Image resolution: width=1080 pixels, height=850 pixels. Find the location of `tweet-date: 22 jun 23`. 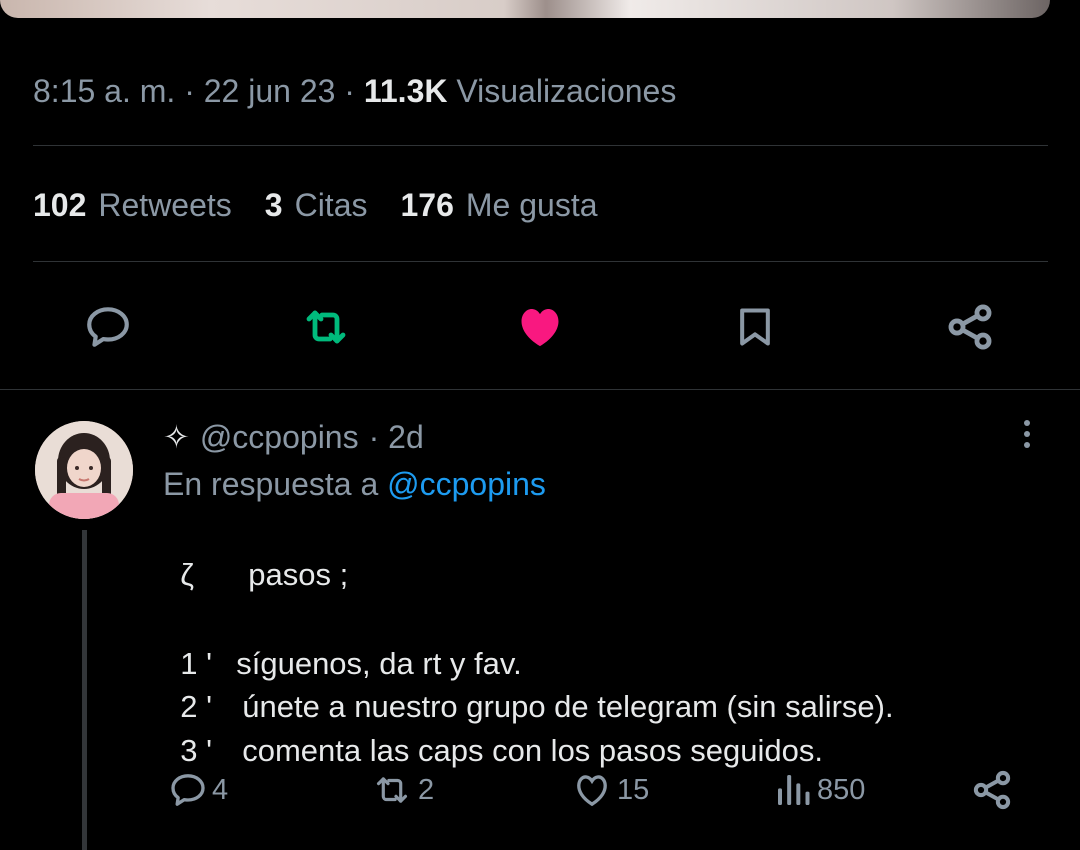

tweet-date: 22 jun 23 is located at coordinates (270, 91).